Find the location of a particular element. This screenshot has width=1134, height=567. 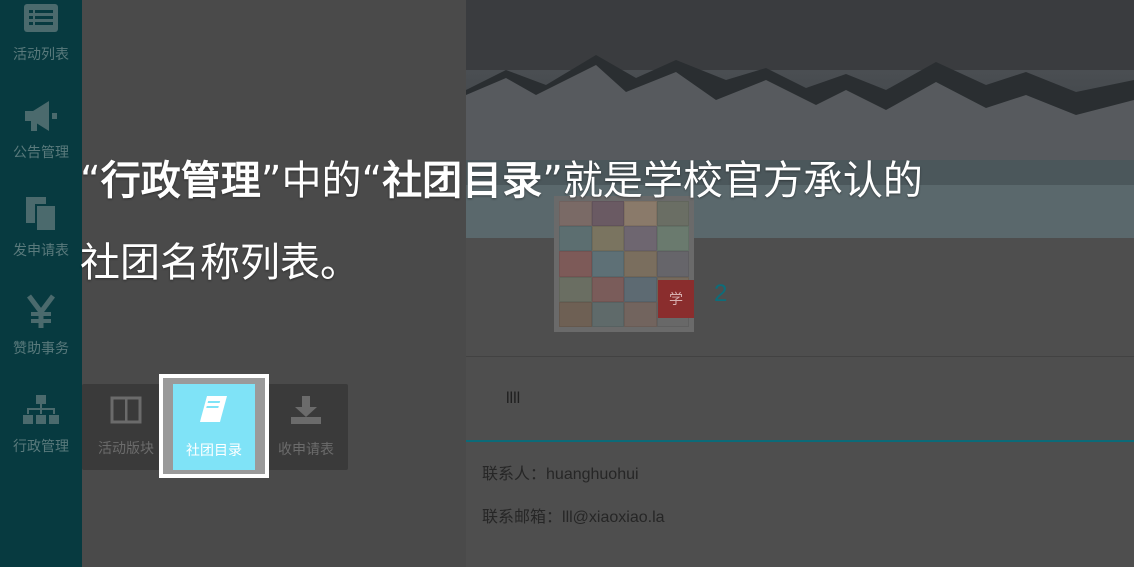

submenu-item-label: 社团目录 is located at coordinates (214, 450).